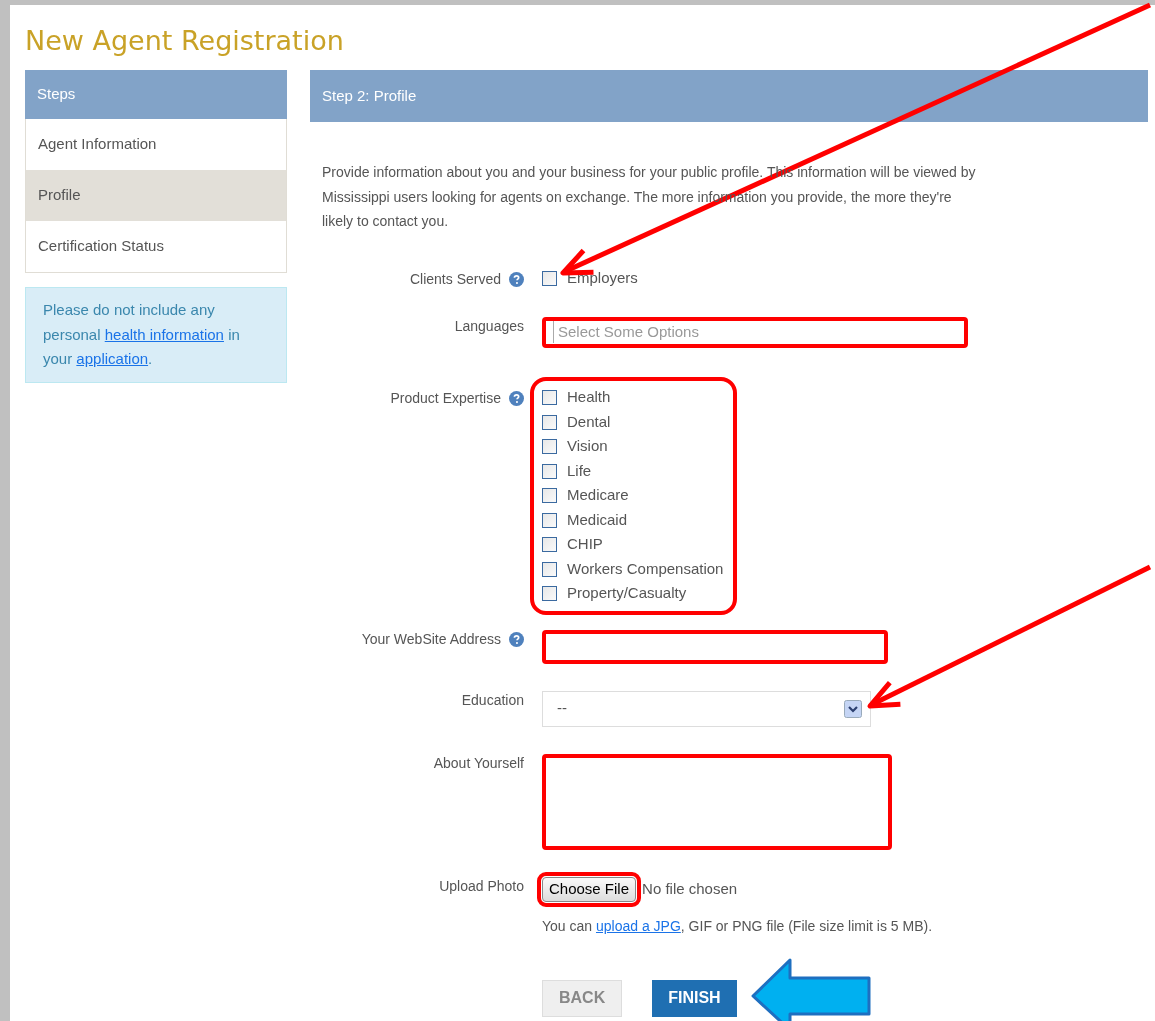  Describe the element at coordinates (587, 446) in the screenshot. I see `option-label: Vision` at that location.